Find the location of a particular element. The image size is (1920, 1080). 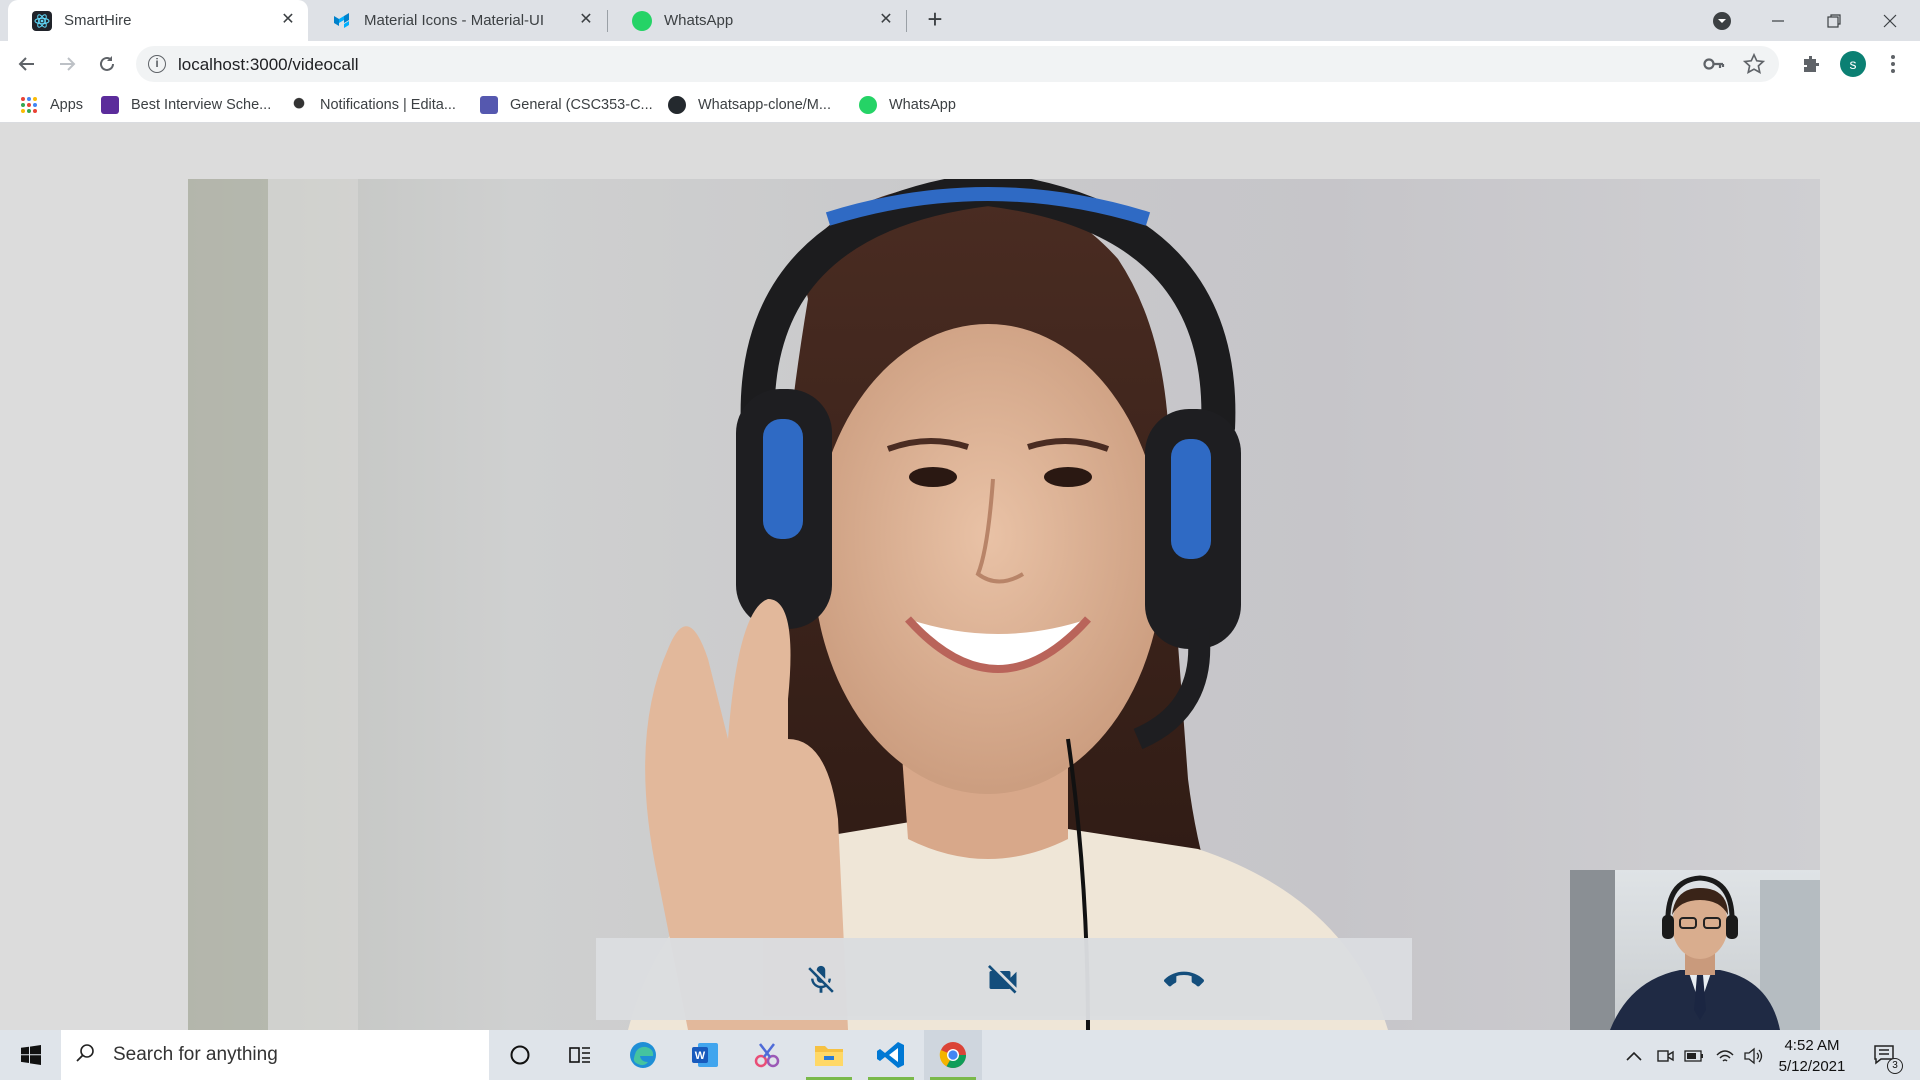

tab-whatsapp: WhatsApp ✕ is located at coordinates (757, 20).